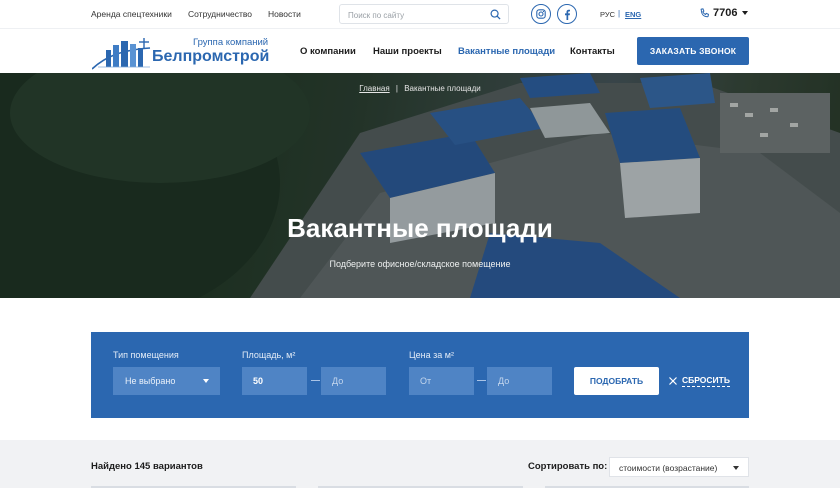  Describe the element at coordinates (121, 54) in the screenshot. I see `logo-icon` at that location.